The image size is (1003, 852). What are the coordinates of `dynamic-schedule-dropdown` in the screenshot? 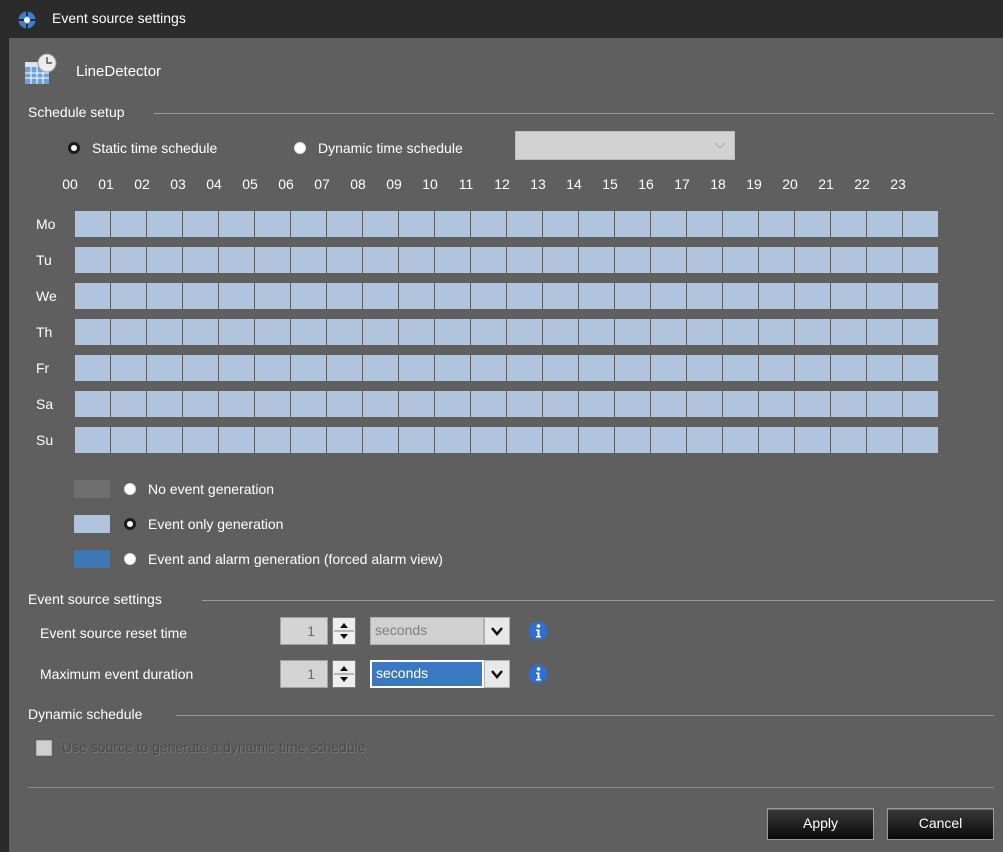 It's located at (625, 145).